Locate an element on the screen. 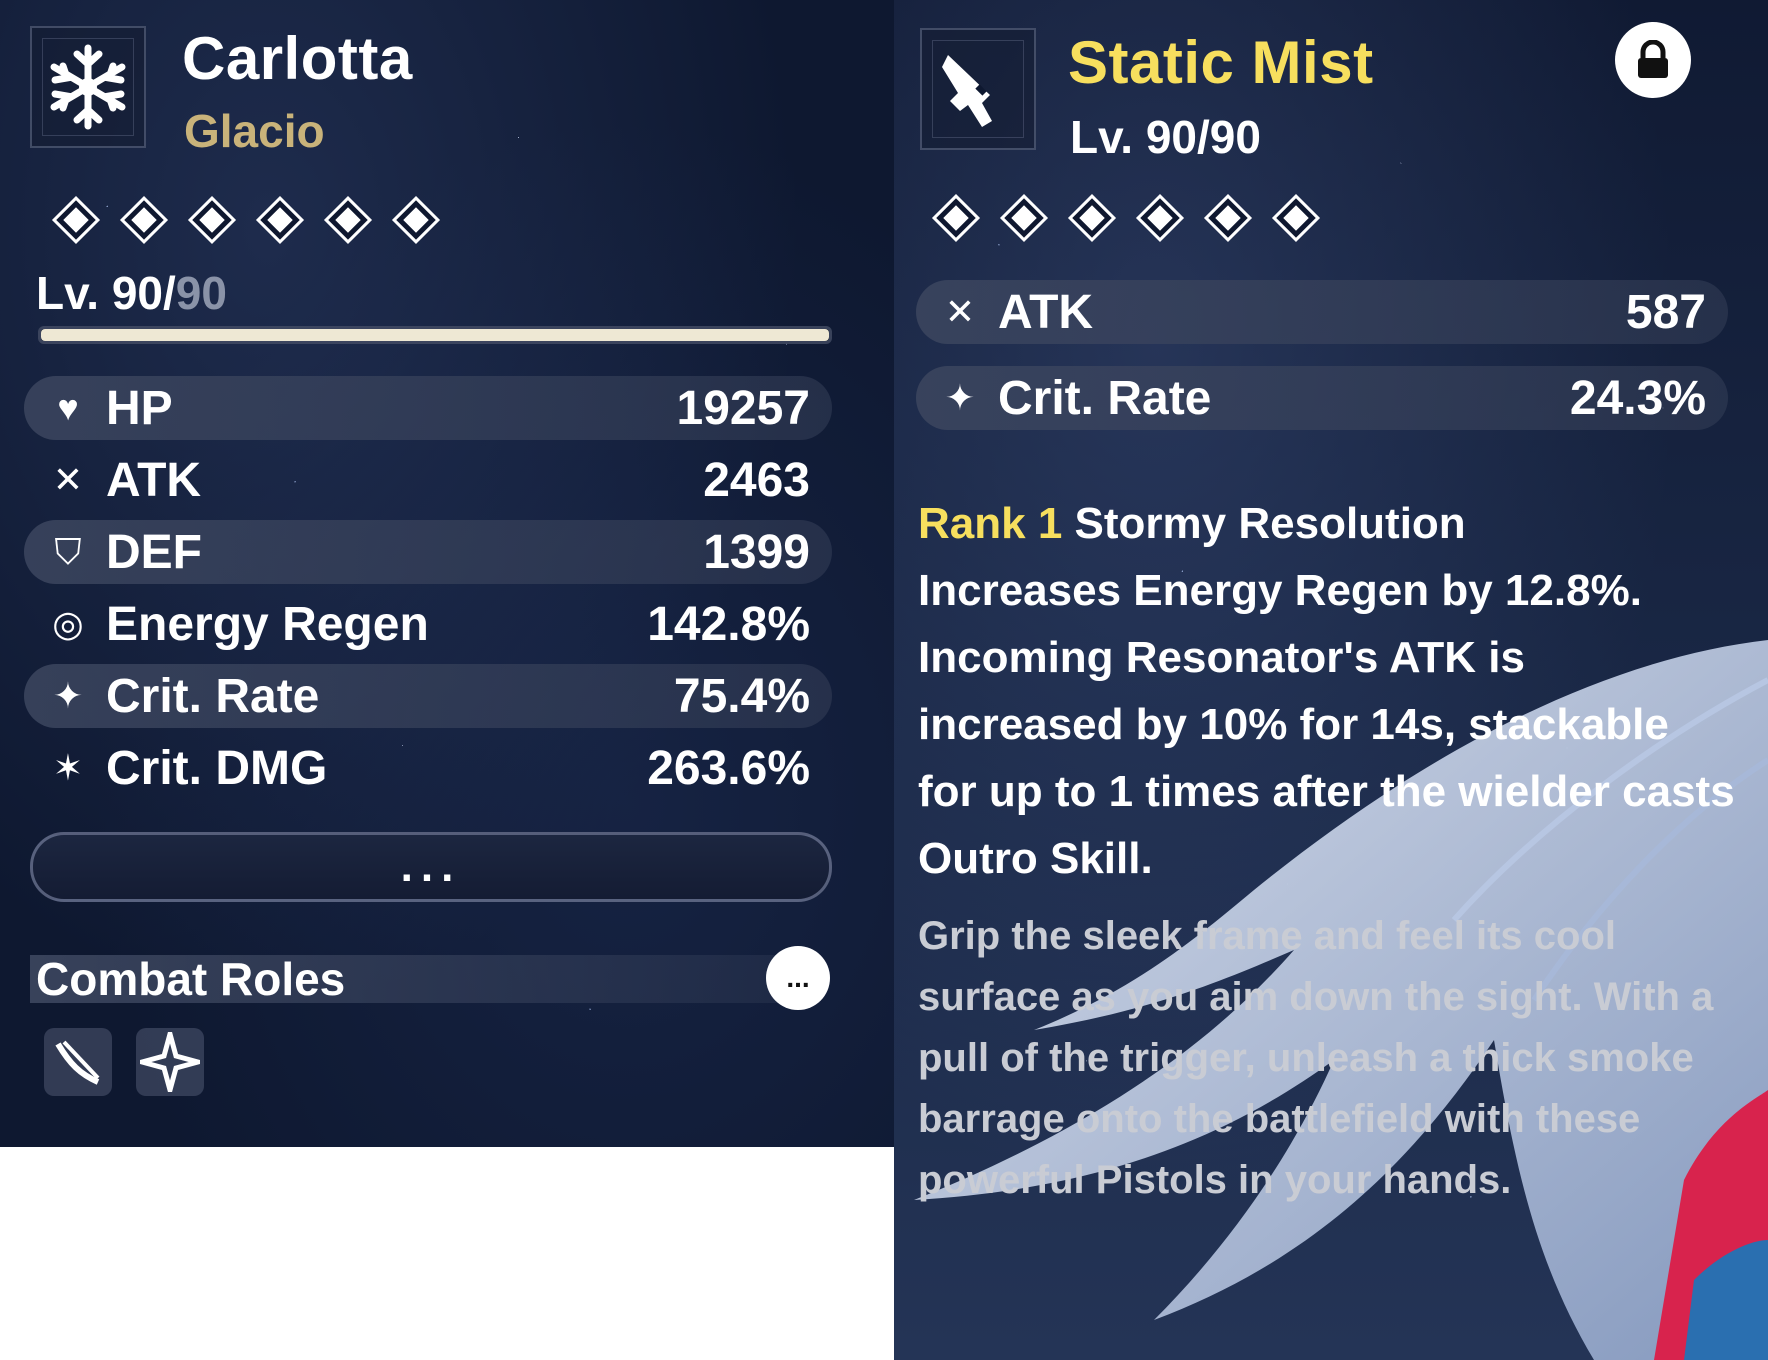 This screenshot has height=1360, width=1768. weapon-name: Static Mist is located at coordinates (1221, 62).